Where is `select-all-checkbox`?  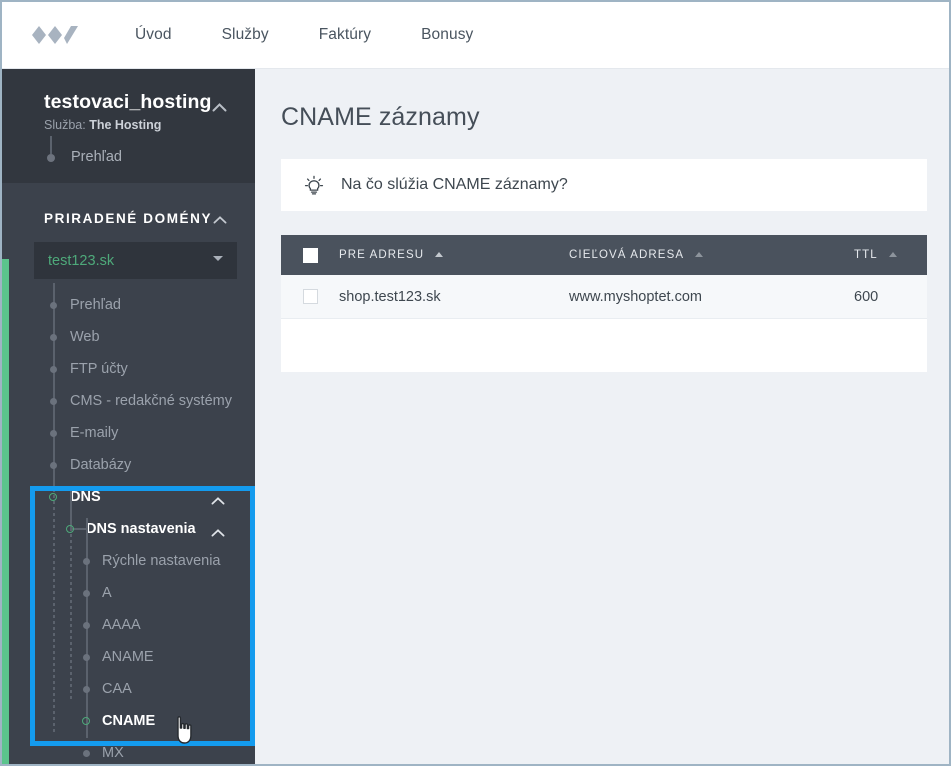
select-all-checkbox is located at coordinates (310, 255).